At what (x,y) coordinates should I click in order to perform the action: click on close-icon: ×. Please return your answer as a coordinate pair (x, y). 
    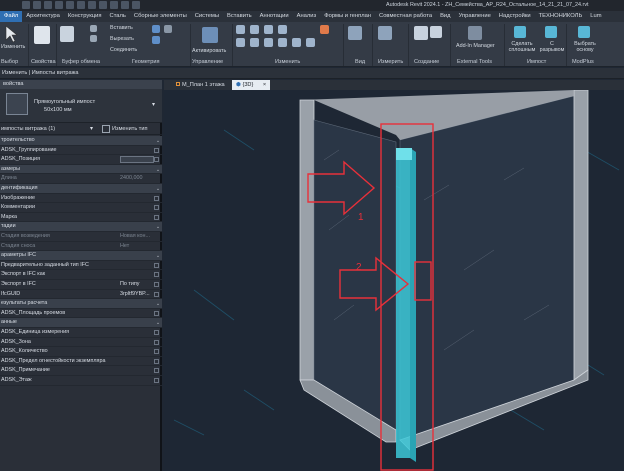
    Looking at the image, I should click on (264, 85).